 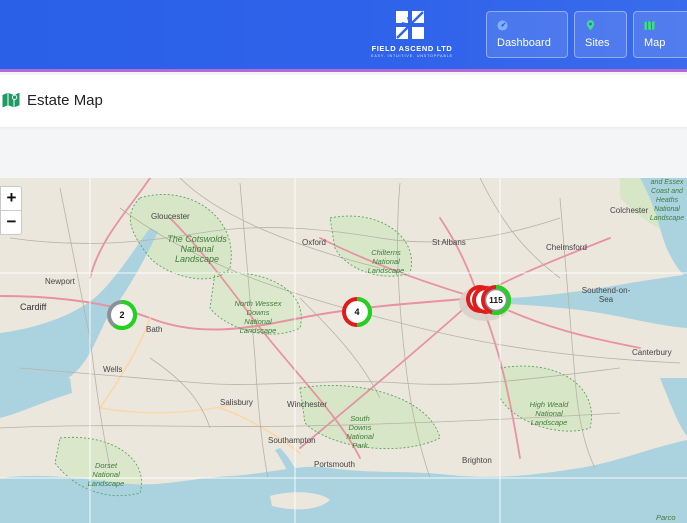 I want to click on place-label: Gloucester, so click(x=170, y=216).